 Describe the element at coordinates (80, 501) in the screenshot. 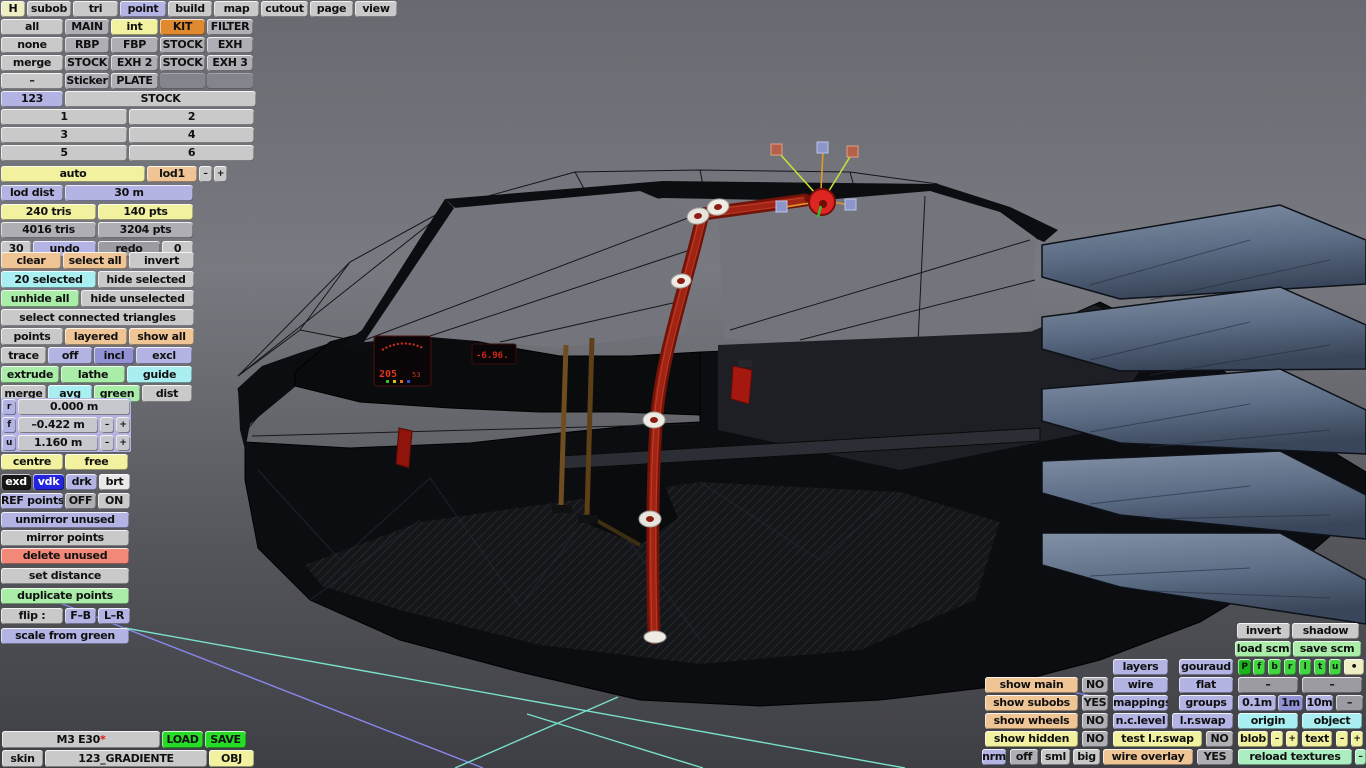

I see `off-button: OFF` at that location.